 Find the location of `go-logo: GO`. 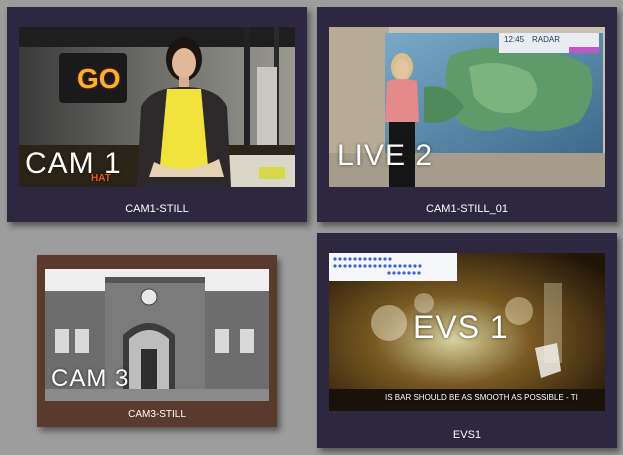

go-logo: GO is located at coordinates (99, 78).